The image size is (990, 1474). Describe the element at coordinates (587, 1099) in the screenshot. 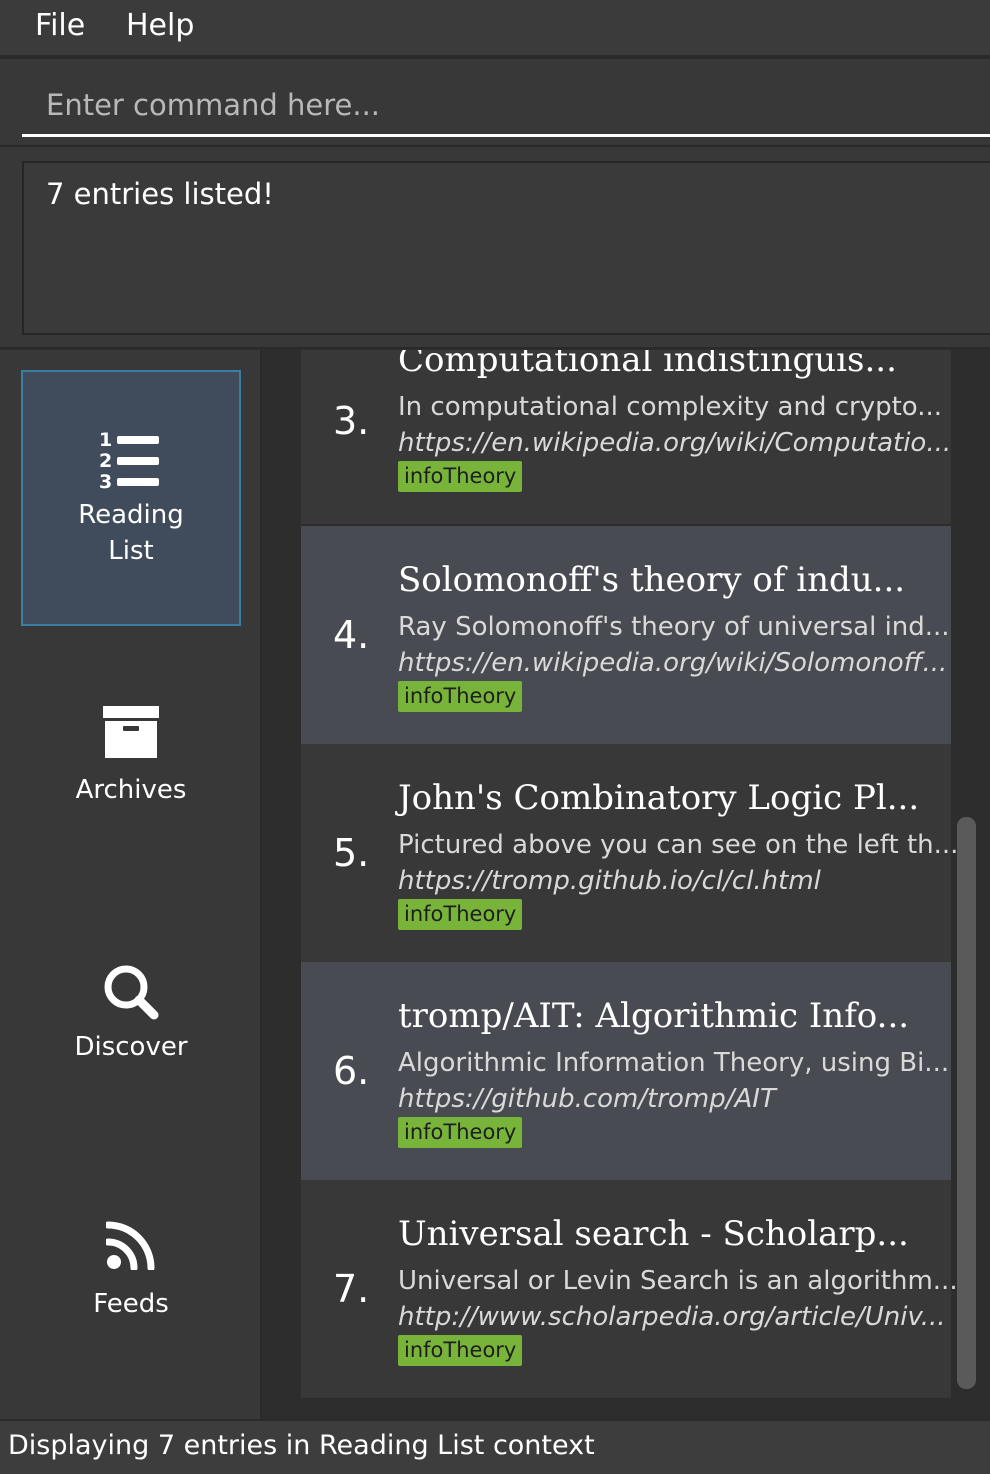

I see `entry-url: https://github.com/tromp/AIT` at that location.